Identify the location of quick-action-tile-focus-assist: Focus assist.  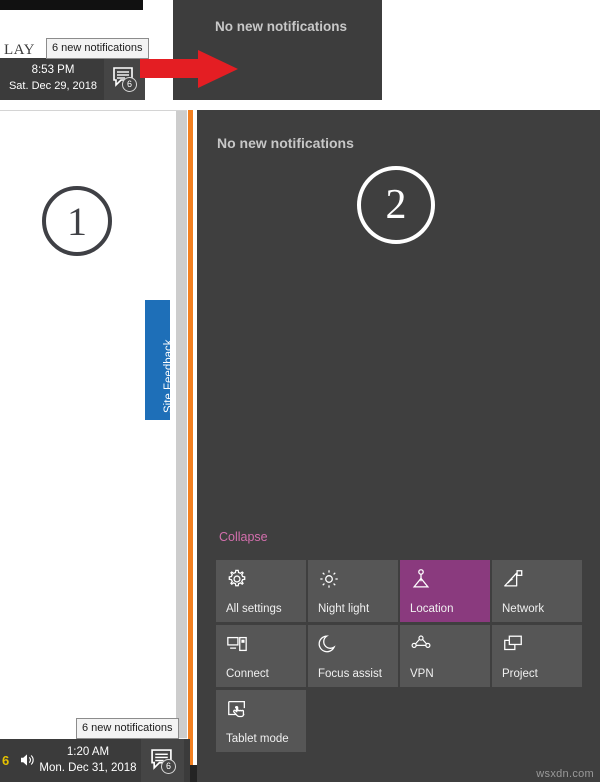
(353, 656).